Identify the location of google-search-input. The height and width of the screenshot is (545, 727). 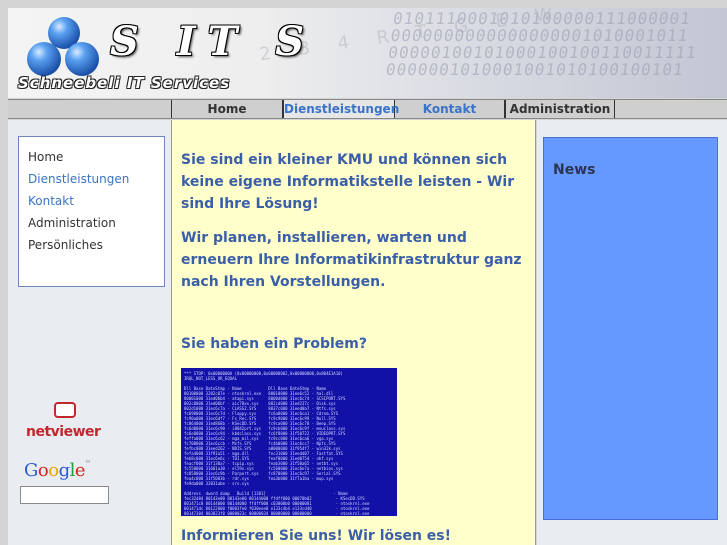
(64, 495).